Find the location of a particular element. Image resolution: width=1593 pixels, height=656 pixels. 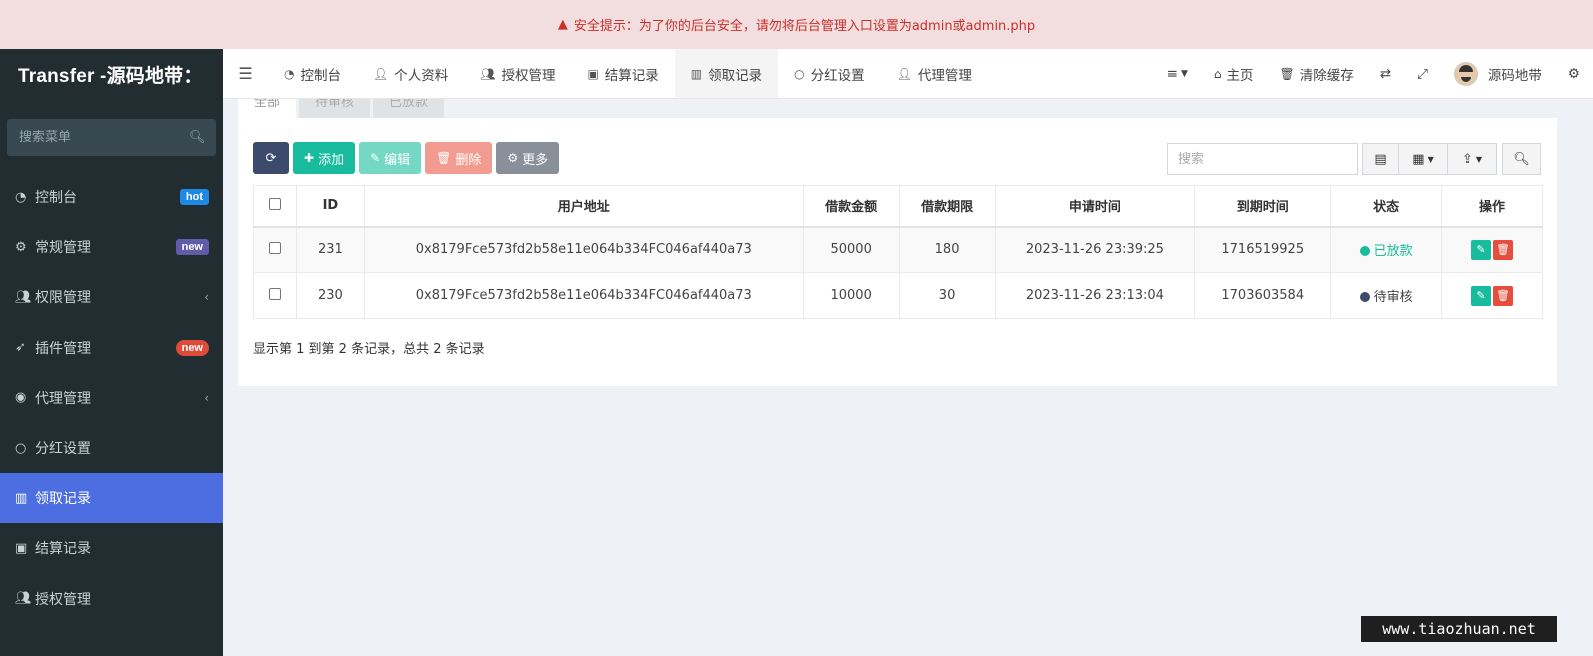

search-icon: 🔍︎ is located at coordinates (197, 137).